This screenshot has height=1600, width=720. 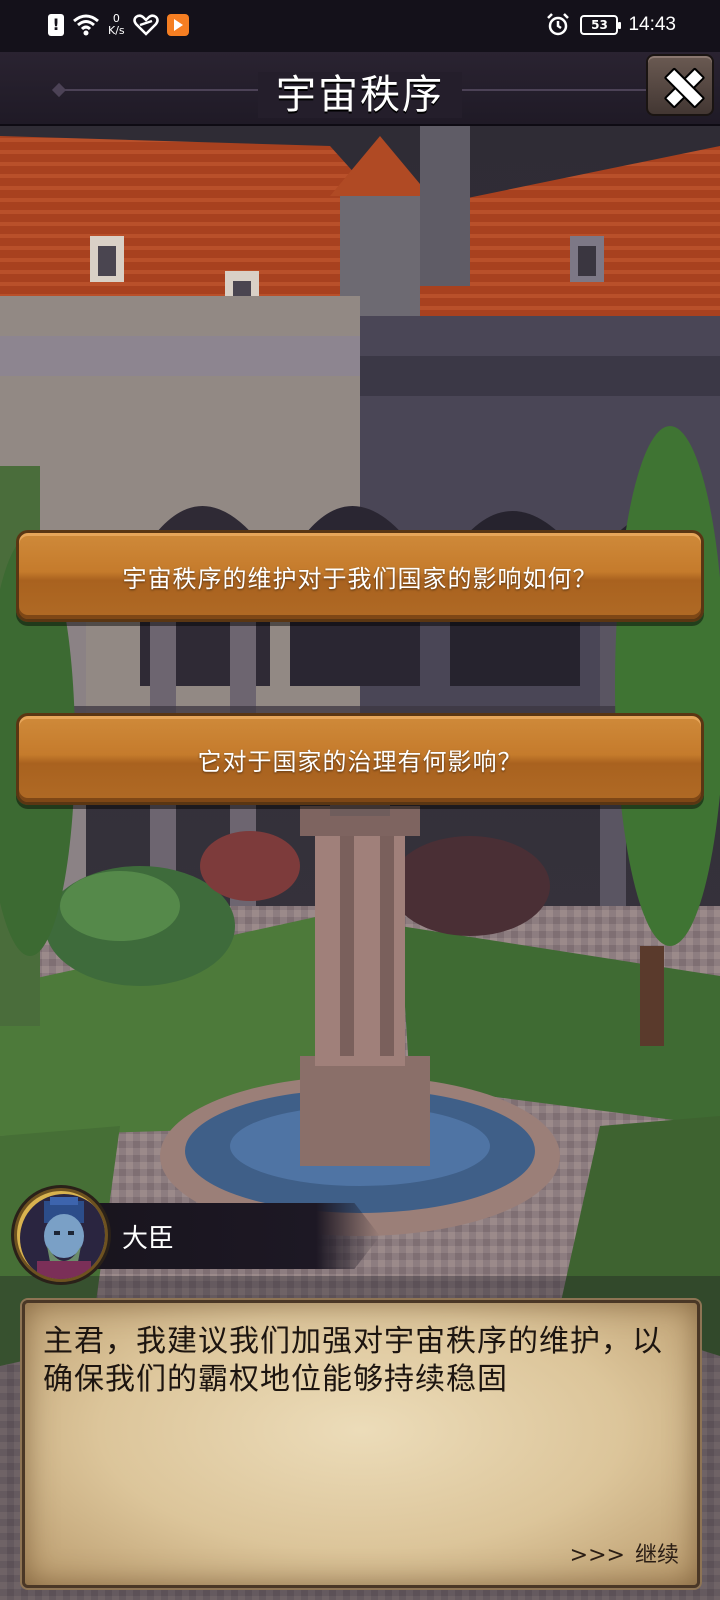 I want to click on minister-avatar, so click(x=61, y=1235).